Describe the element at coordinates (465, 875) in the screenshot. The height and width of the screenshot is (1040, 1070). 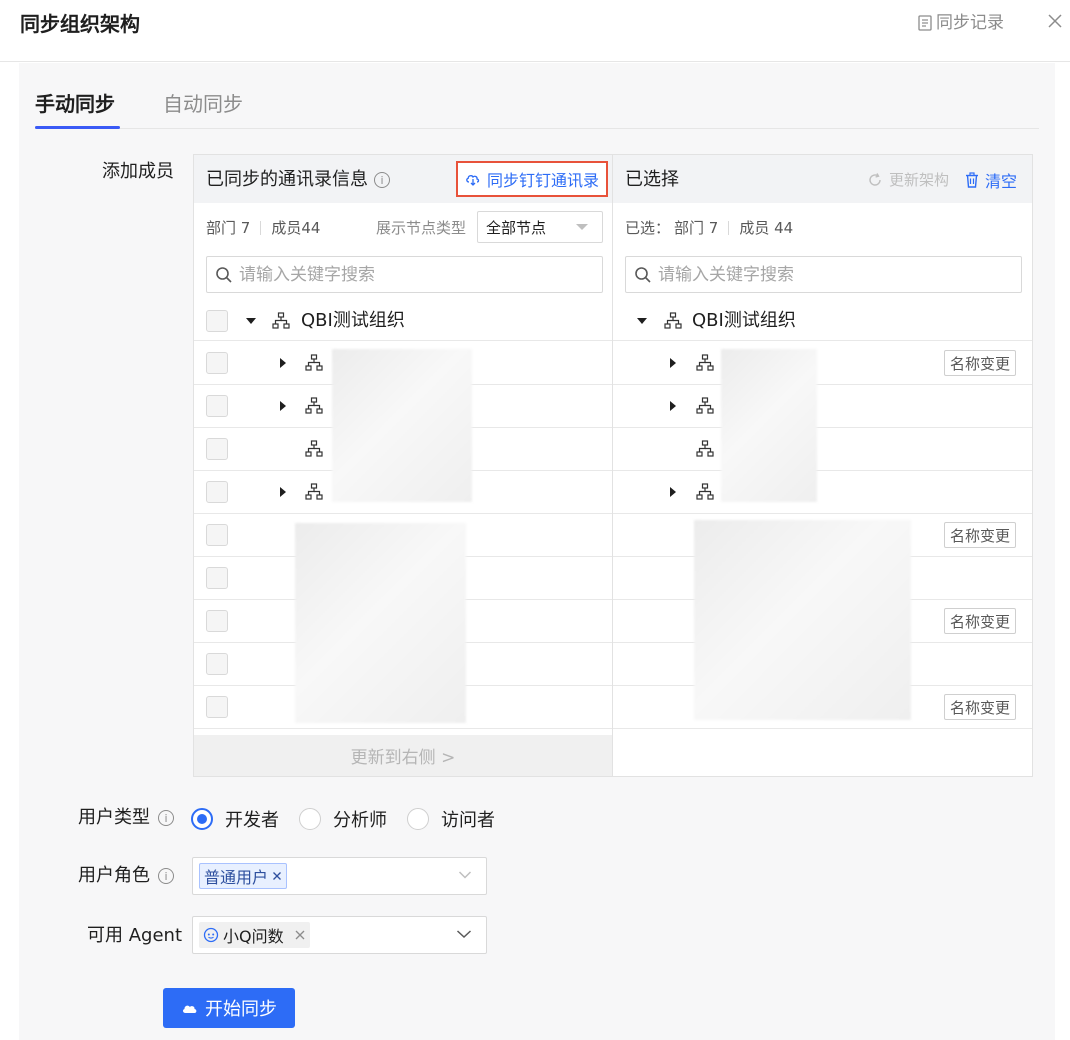
I see `chevron-down-icon` at that location.